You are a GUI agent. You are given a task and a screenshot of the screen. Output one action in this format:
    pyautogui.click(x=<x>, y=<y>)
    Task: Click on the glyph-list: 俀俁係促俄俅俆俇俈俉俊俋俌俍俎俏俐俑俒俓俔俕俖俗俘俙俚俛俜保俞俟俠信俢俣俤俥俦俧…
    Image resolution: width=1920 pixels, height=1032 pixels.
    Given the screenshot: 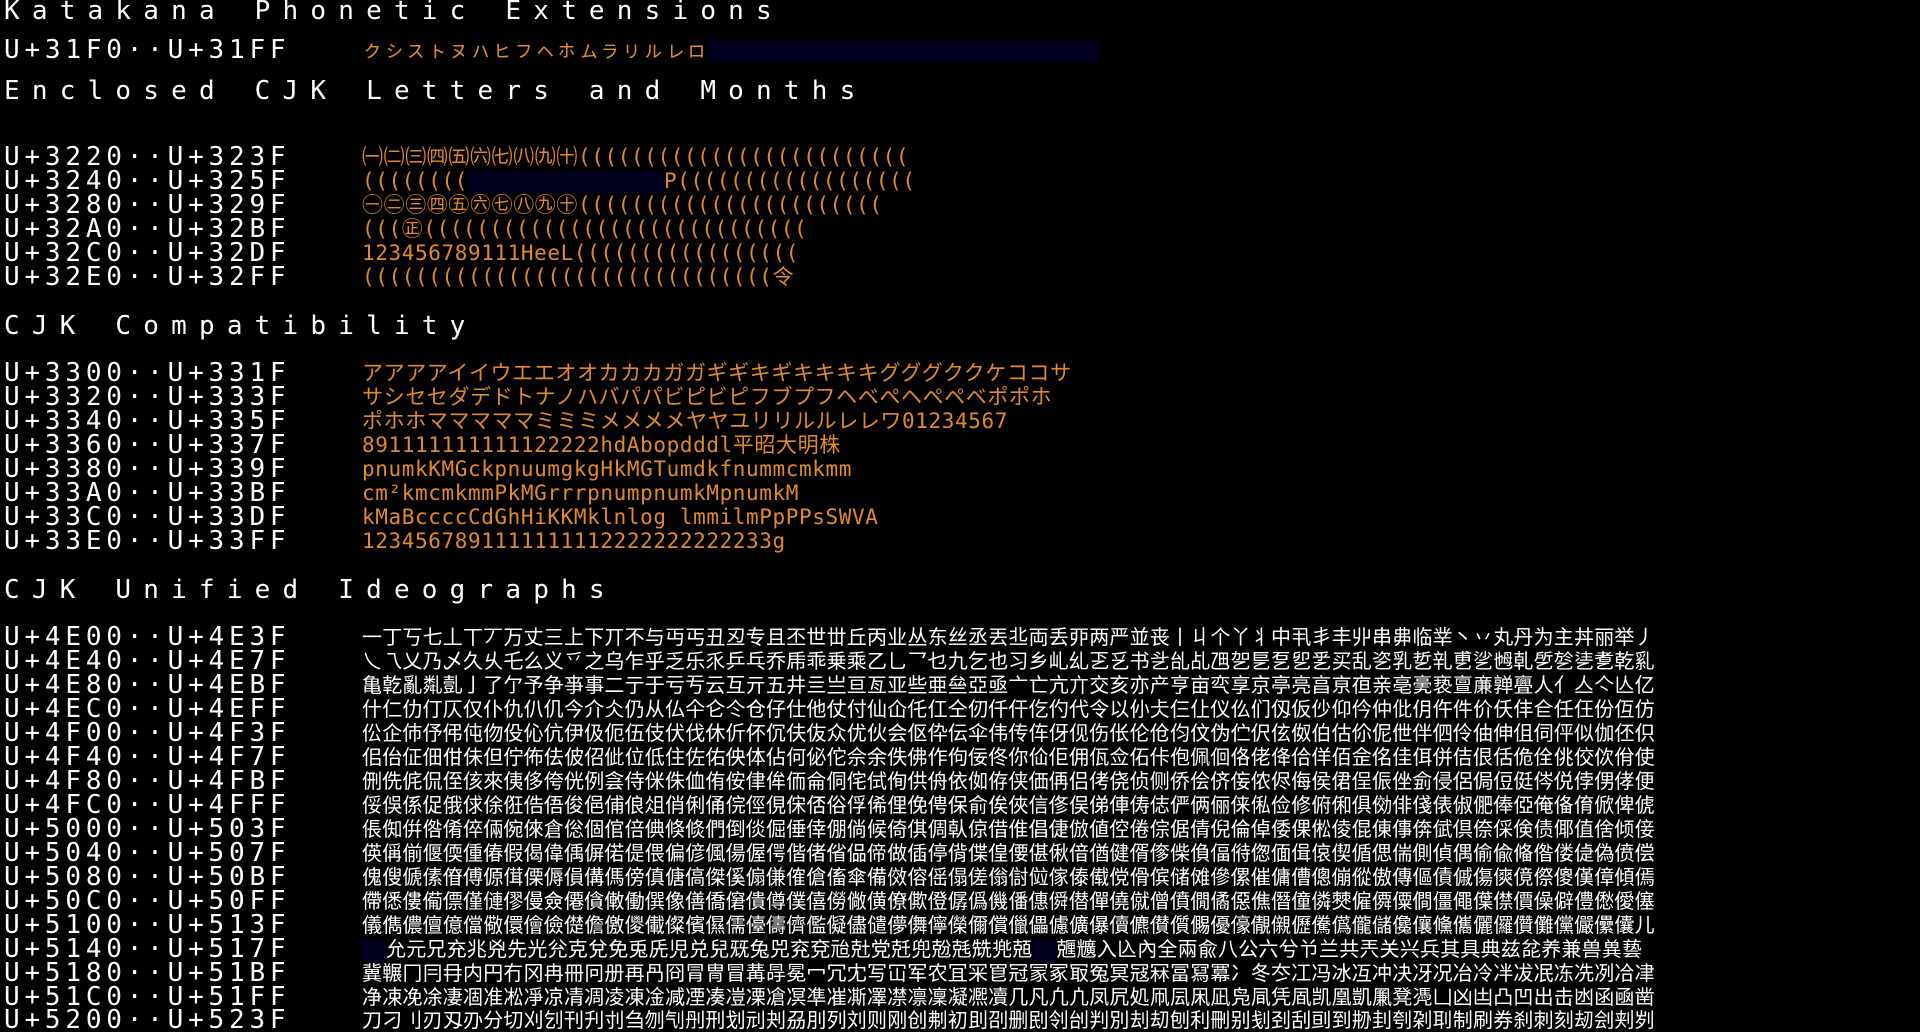 What is the action you would take?
    pyautogui.click(x=1008, y=805)
    